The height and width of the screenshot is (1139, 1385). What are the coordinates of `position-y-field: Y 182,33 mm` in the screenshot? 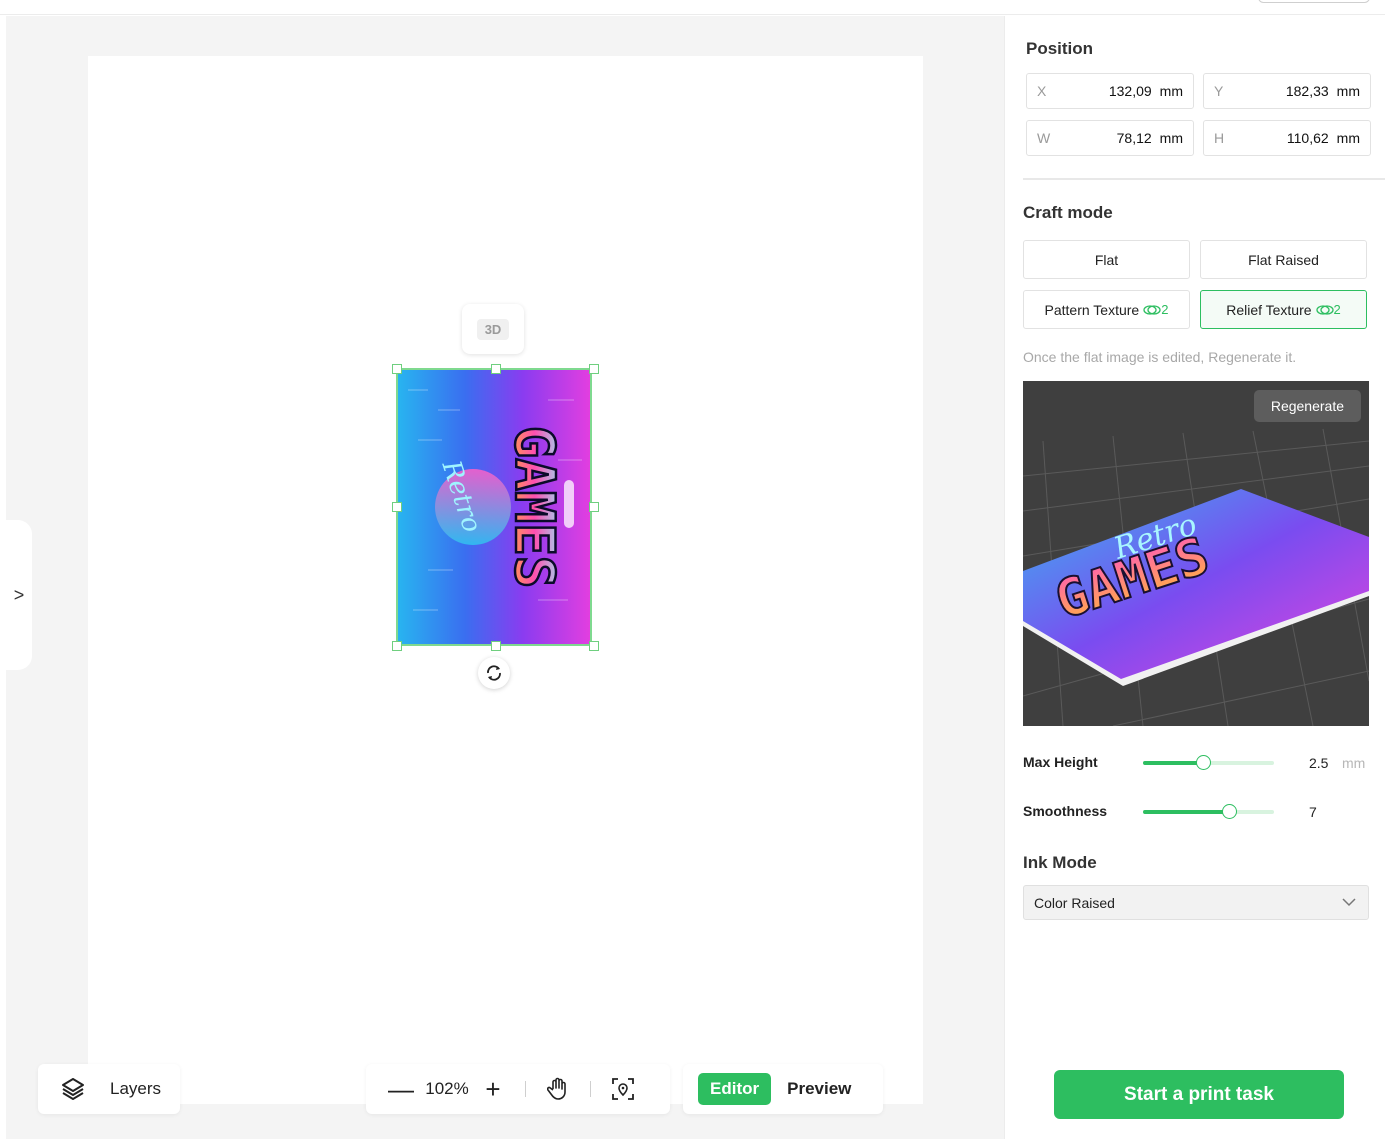 It's located at (1287, 91).